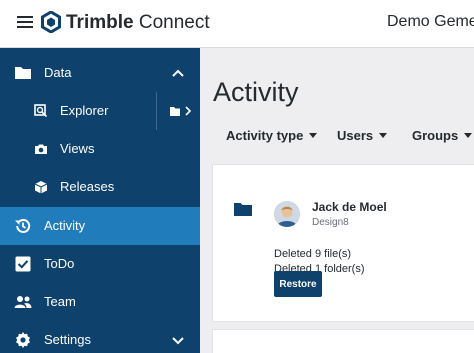 This screenshot has height=353, width=474. I want to click on divider, so click(156, 111).